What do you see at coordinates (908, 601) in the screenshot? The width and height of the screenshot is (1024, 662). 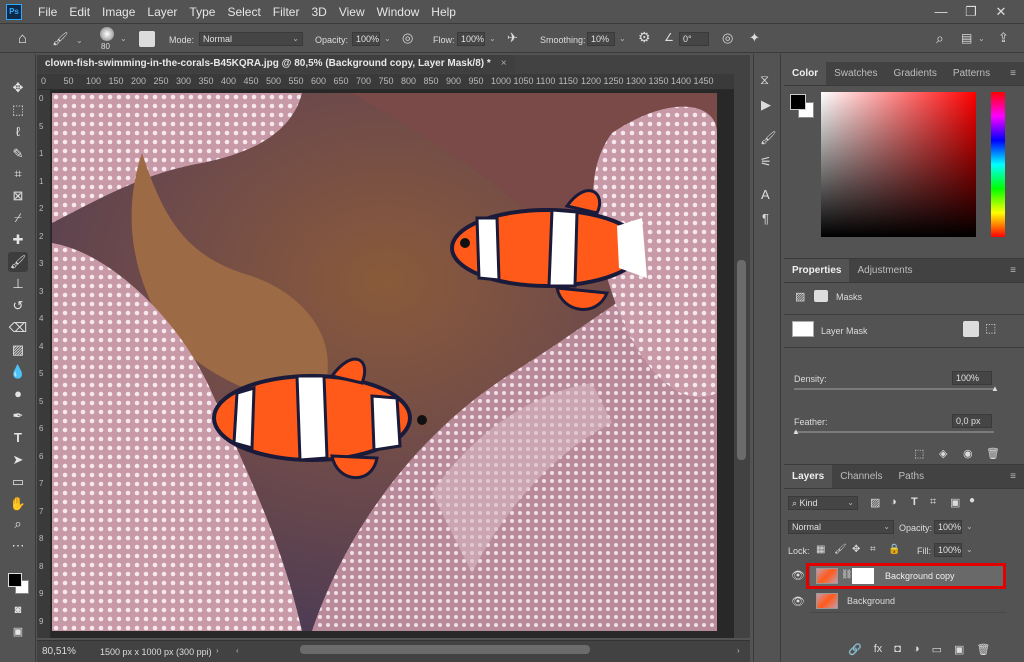 I see `layer-row-background: Background` at bounding box center [908, 601].